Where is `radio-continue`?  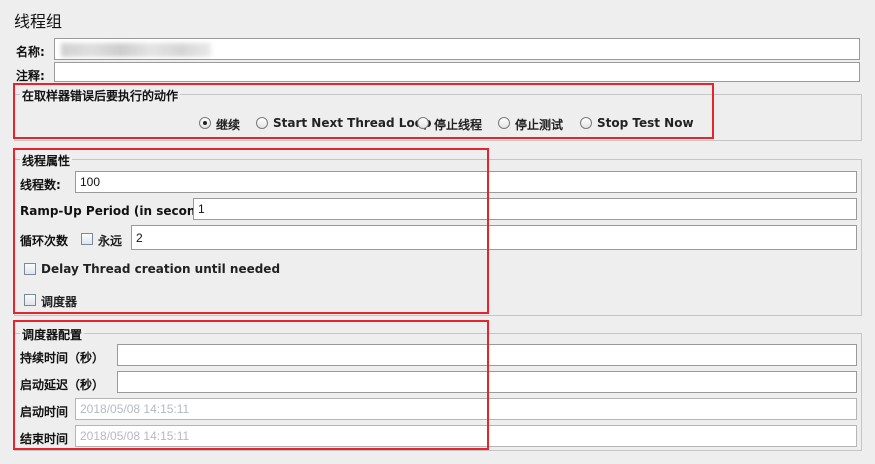
radio-continue is located at coordinates (205, 123).